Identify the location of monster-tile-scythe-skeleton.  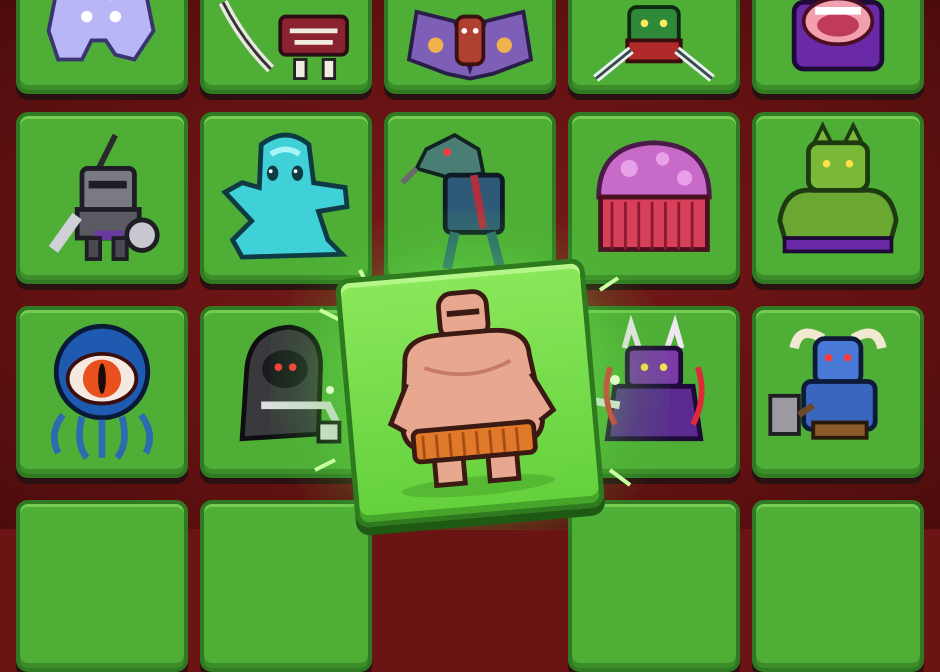
(286, 47).